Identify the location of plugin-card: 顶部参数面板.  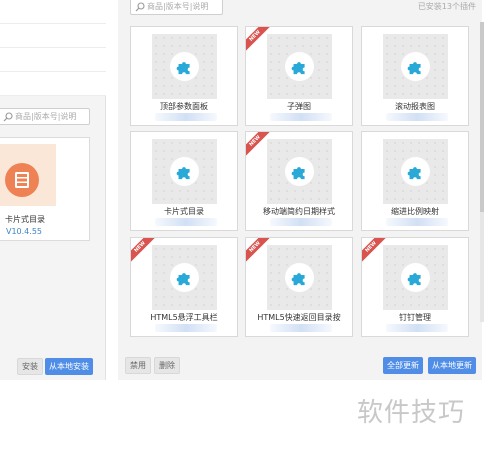
(184, 76).